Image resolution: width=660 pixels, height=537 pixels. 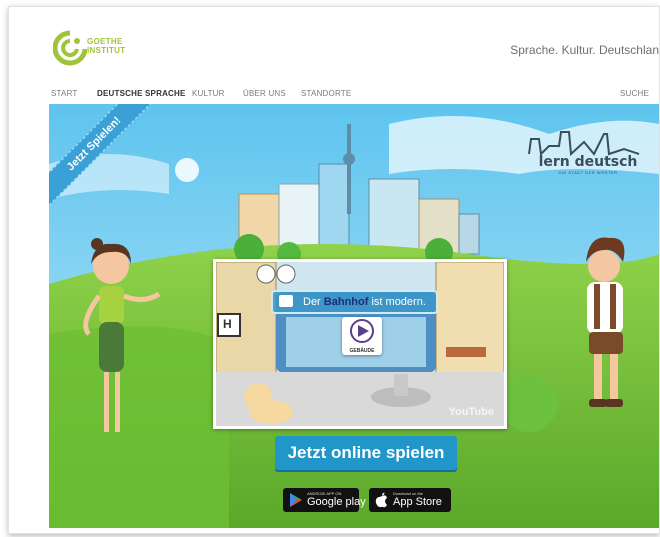 What do you see at coordinates (106, 50) in the screenshot?
I see `logo-line-2: INSTITUT` at bounding box center [106, 50].